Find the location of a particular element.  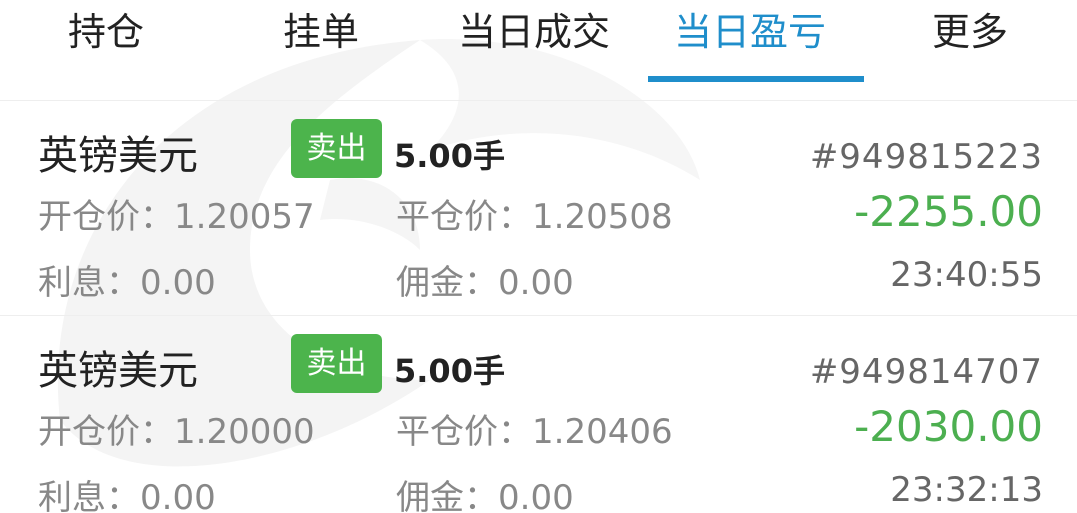

active-tab-indicator is located at coordinates (756, 79).